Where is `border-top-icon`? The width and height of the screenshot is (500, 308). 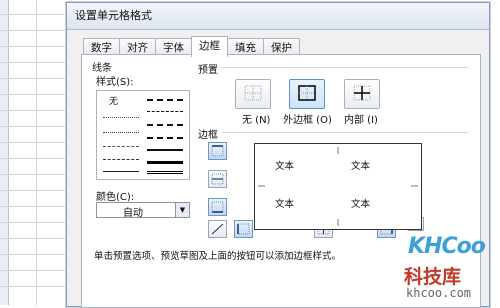
border-top-icon is located at coordinates (217, 151).